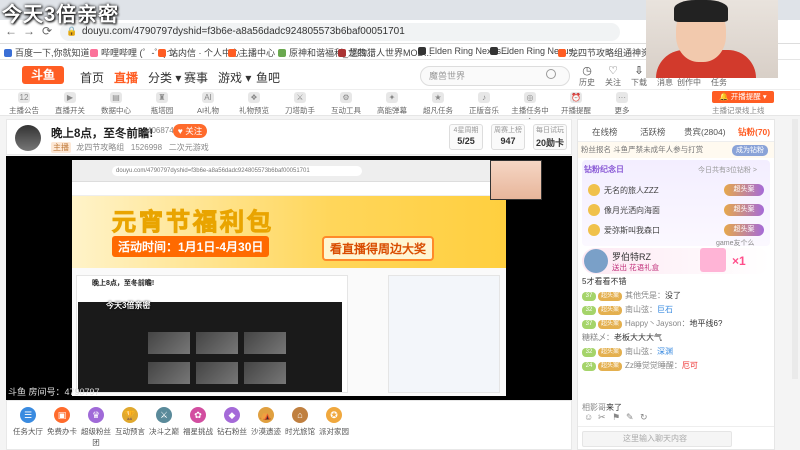 This screenshot has height=450, width=800. What do you see at coordinates (613, 76) in the screenshot?
I see `header-1-icon: ♡ 关注` at bounding box center [613, 76].